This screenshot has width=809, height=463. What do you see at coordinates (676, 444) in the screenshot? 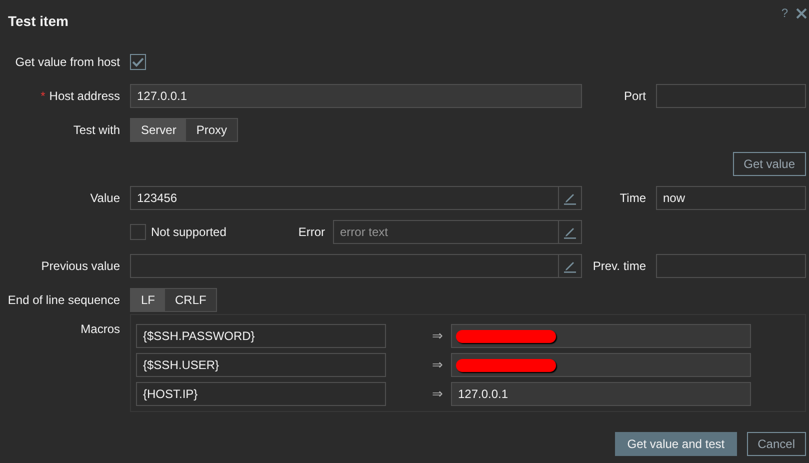
I see `test-button: Get value and test` at bounding box center [676, 444].